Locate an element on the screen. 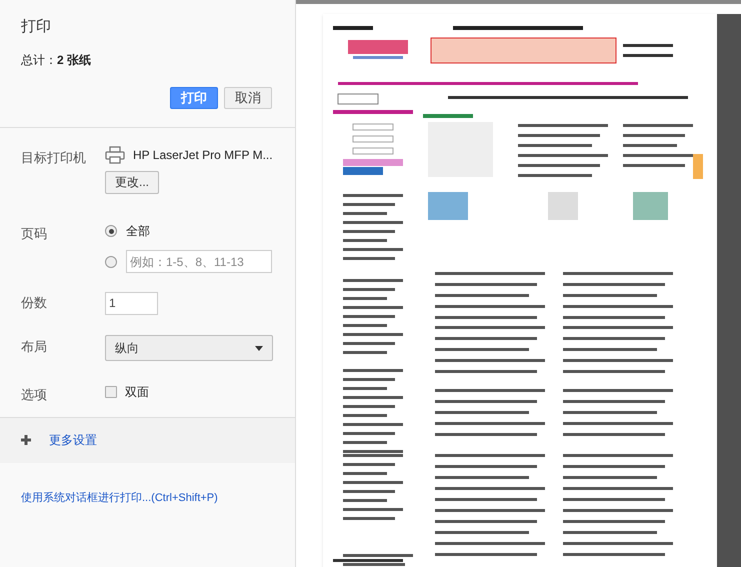 This screenshot has height=567, width=741. layout-dropdown: 纵向 is located at coordinates (189, 348).